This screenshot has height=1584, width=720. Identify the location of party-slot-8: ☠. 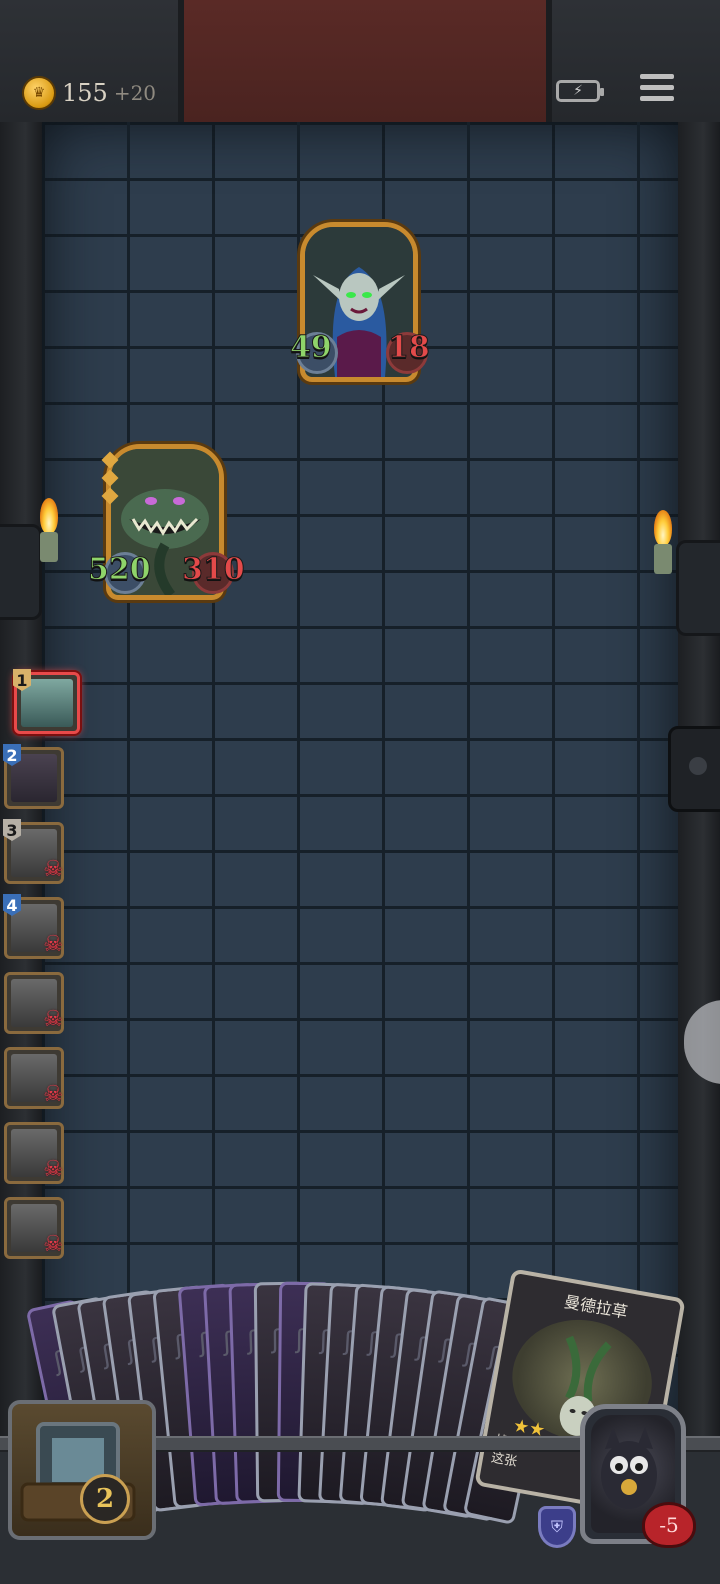
(34, 1228).